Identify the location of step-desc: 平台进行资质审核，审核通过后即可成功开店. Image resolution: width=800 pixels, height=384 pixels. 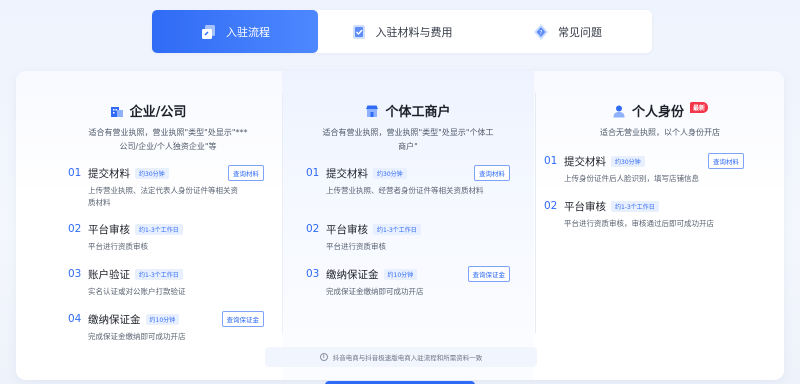
(639, 223).